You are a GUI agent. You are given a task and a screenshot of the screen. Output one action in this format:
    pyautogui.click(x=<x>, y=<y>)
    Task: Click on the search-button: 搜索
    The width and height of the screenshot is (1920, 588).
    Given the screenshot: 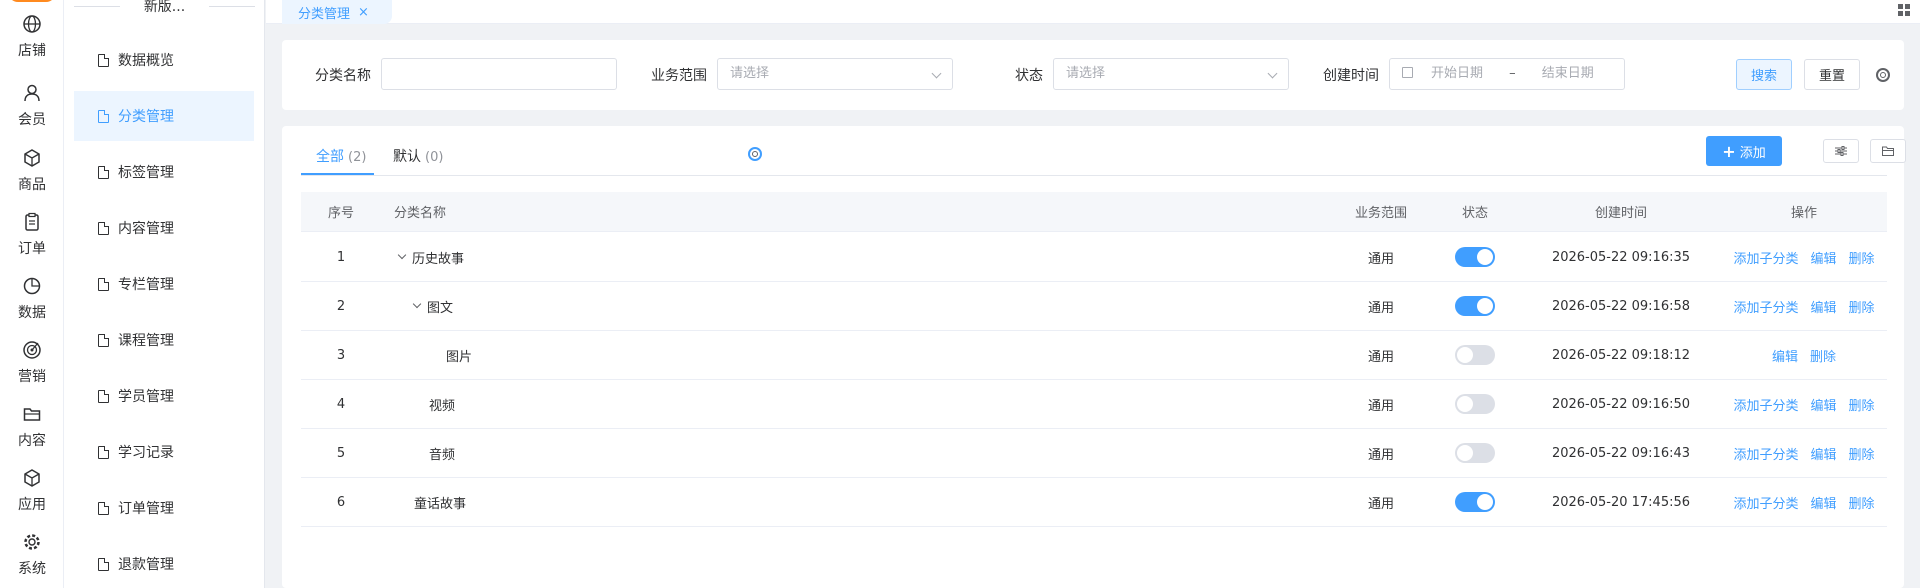 What is the action you would take?
    pyautogui.click(x=1764, y=74)
    